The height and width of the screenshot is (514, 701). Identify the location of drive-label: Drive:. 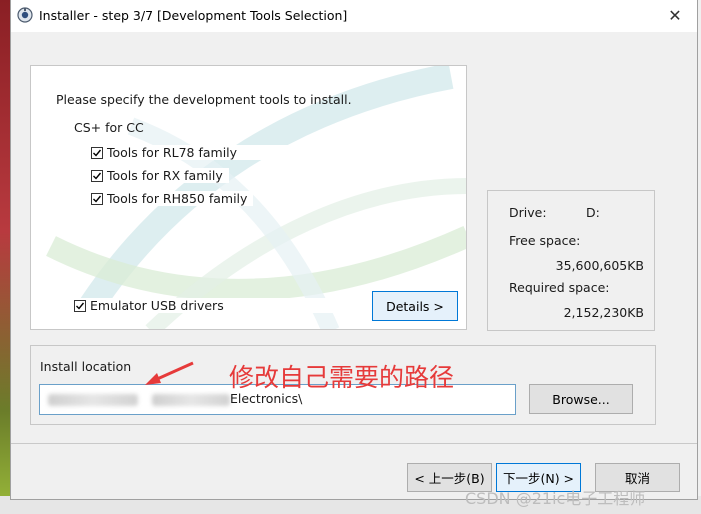
(528, 212).